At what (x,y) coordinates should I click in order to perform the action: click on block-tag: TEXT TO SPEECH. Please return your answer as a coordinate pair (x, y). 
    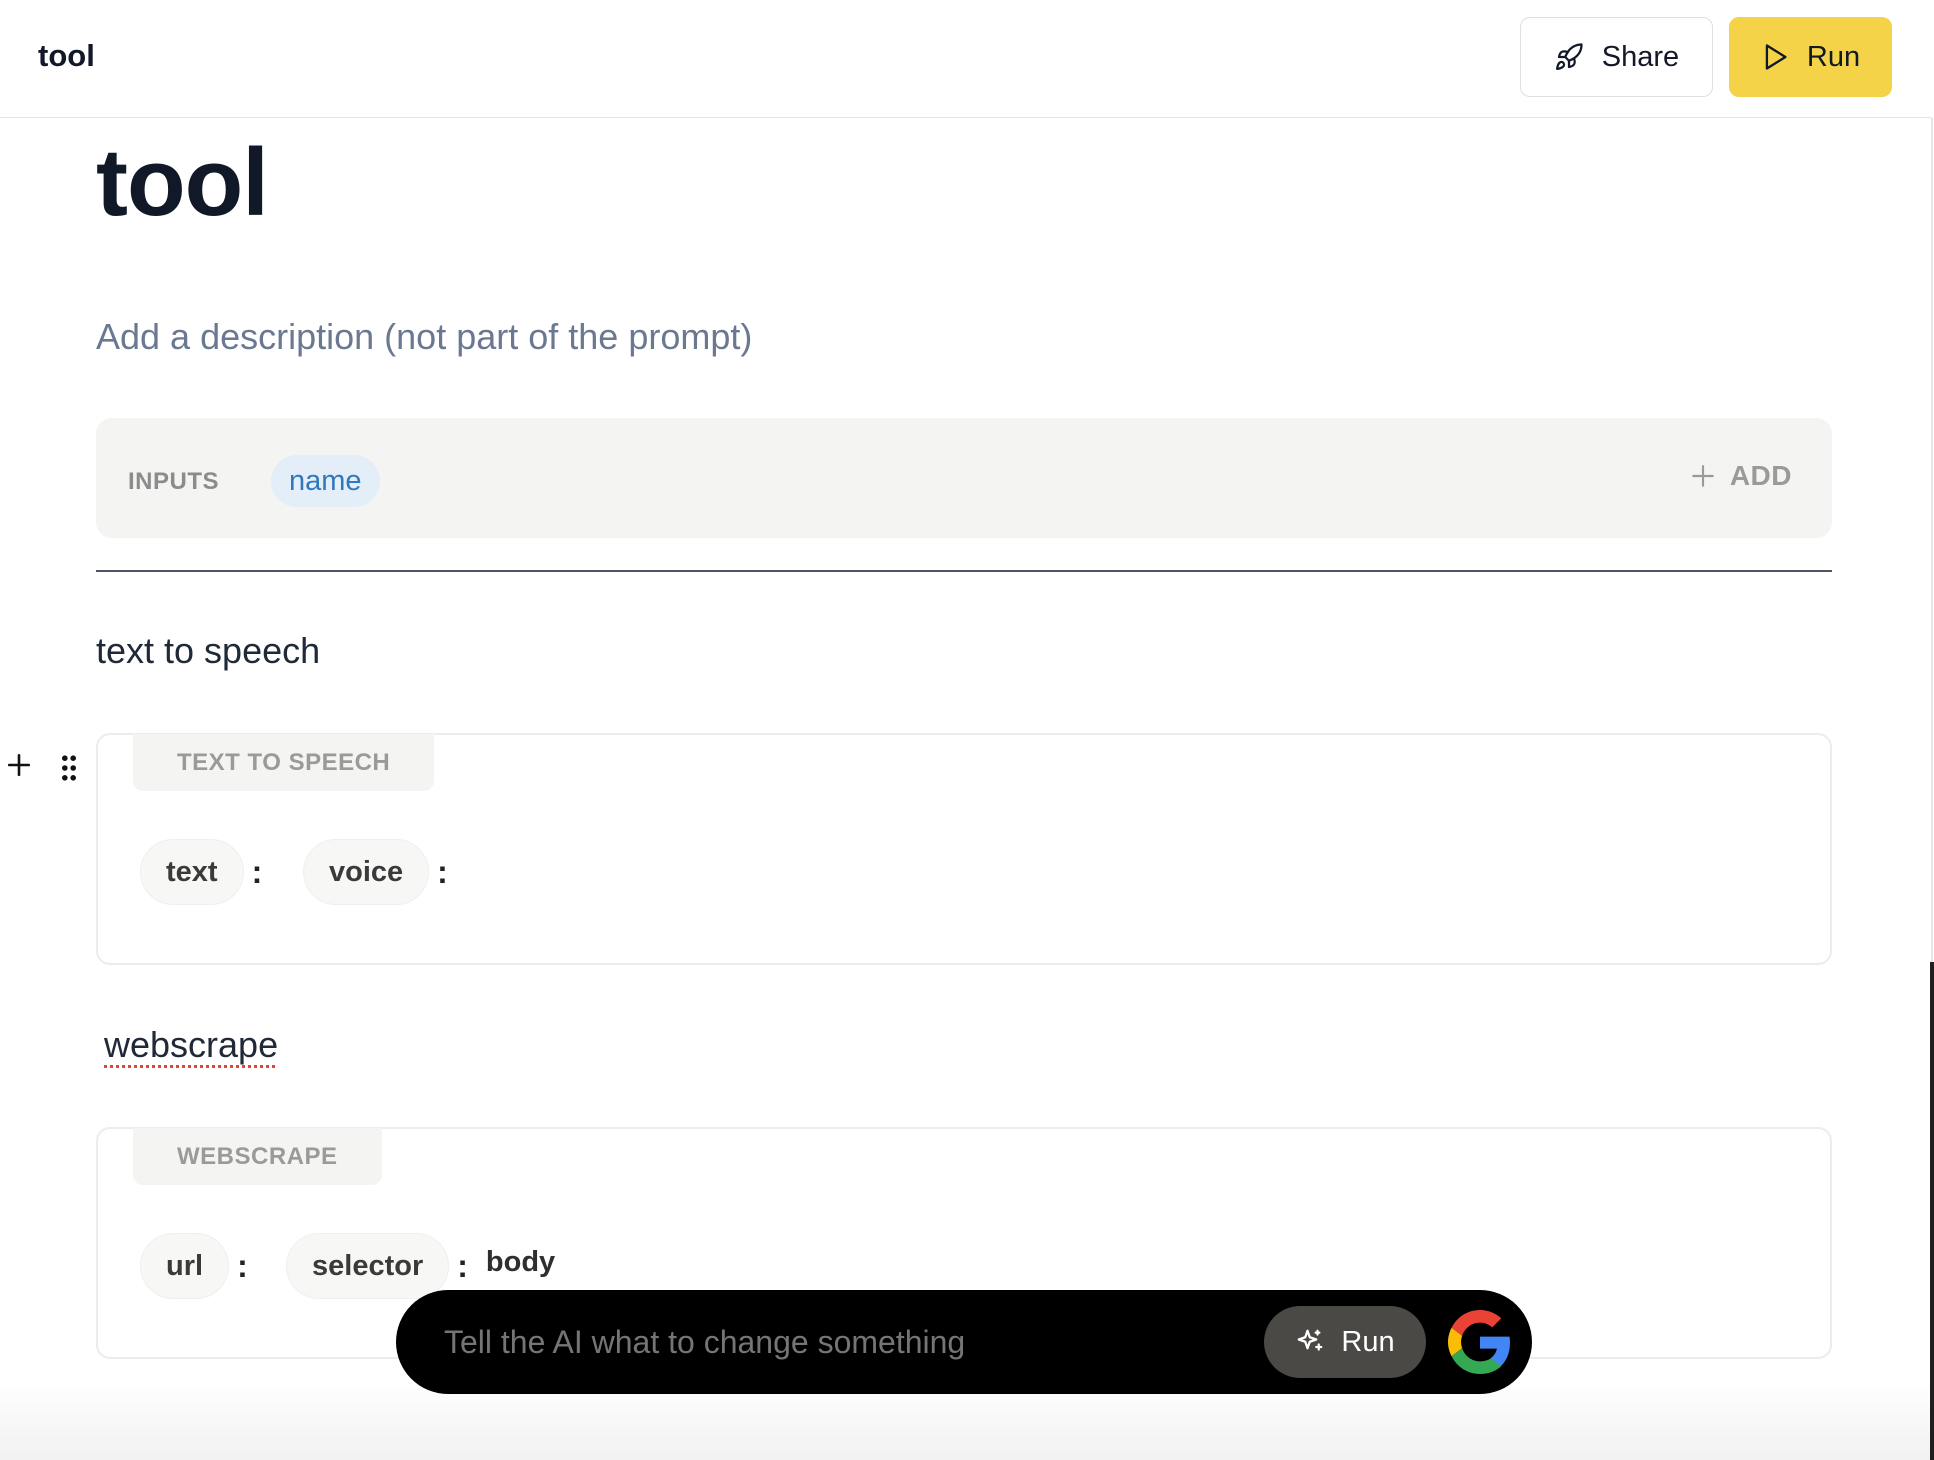
    Looking at the image, I should click on (284, 762).